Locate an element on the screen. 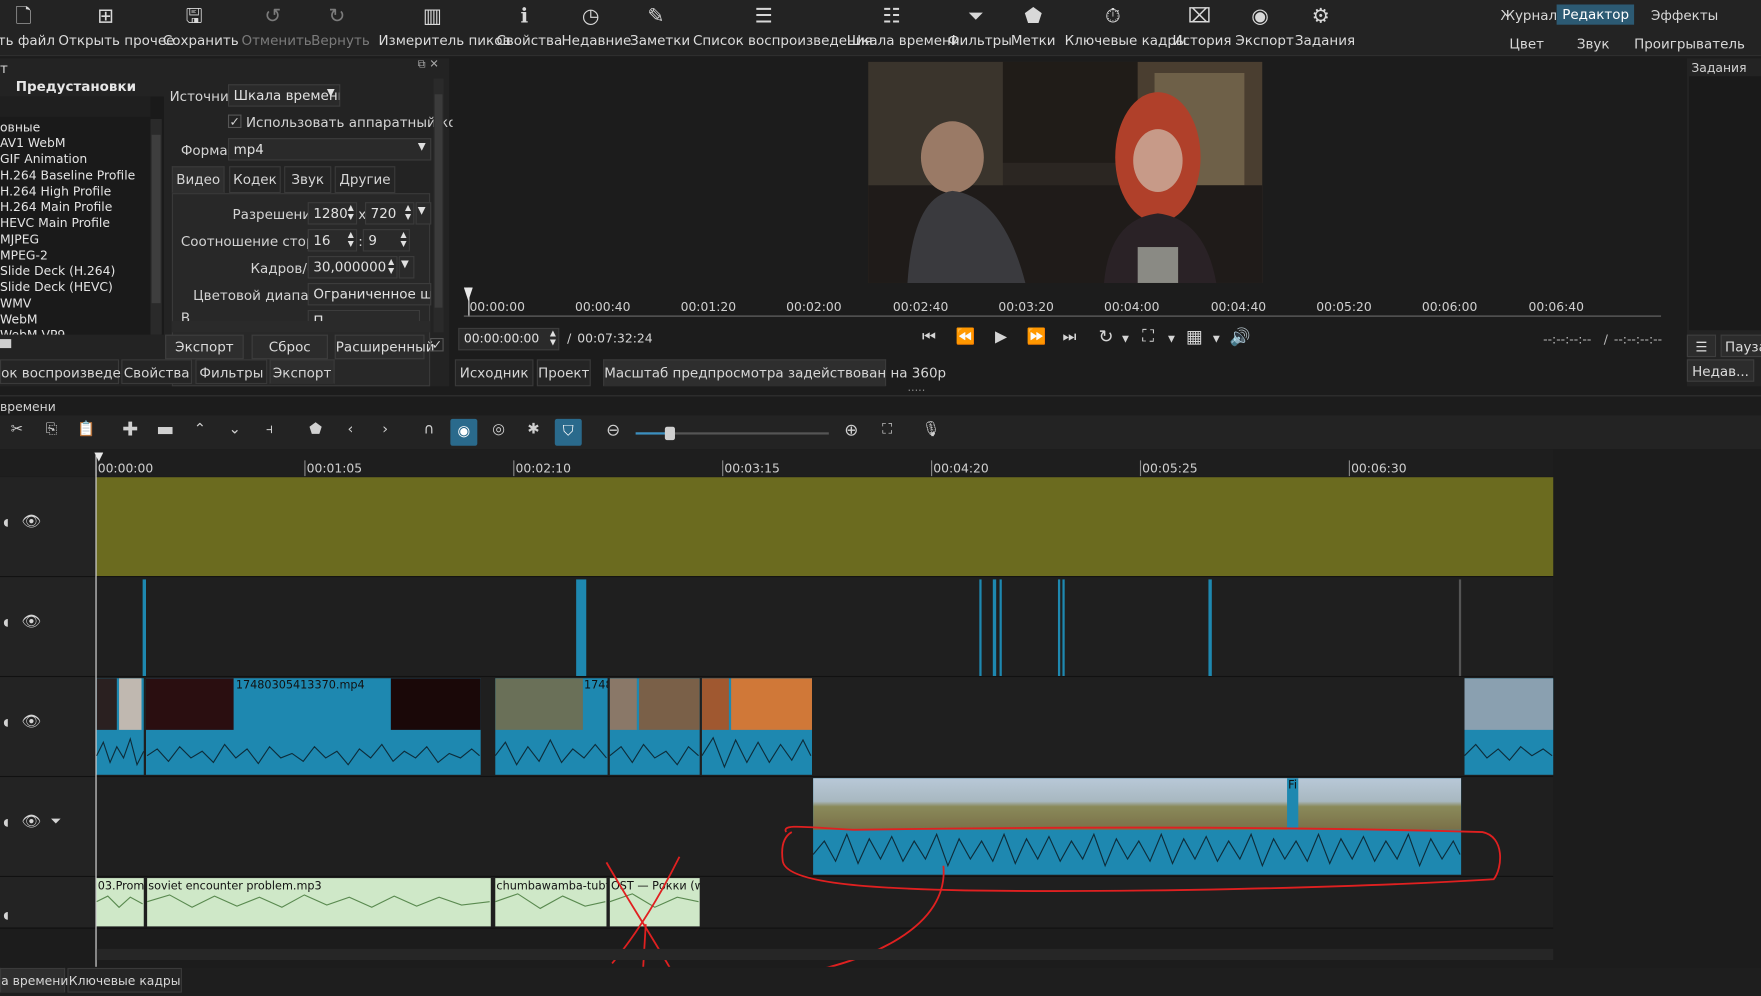  hw-encode-checkbox: ✓ is located at coordinates (234, 121).